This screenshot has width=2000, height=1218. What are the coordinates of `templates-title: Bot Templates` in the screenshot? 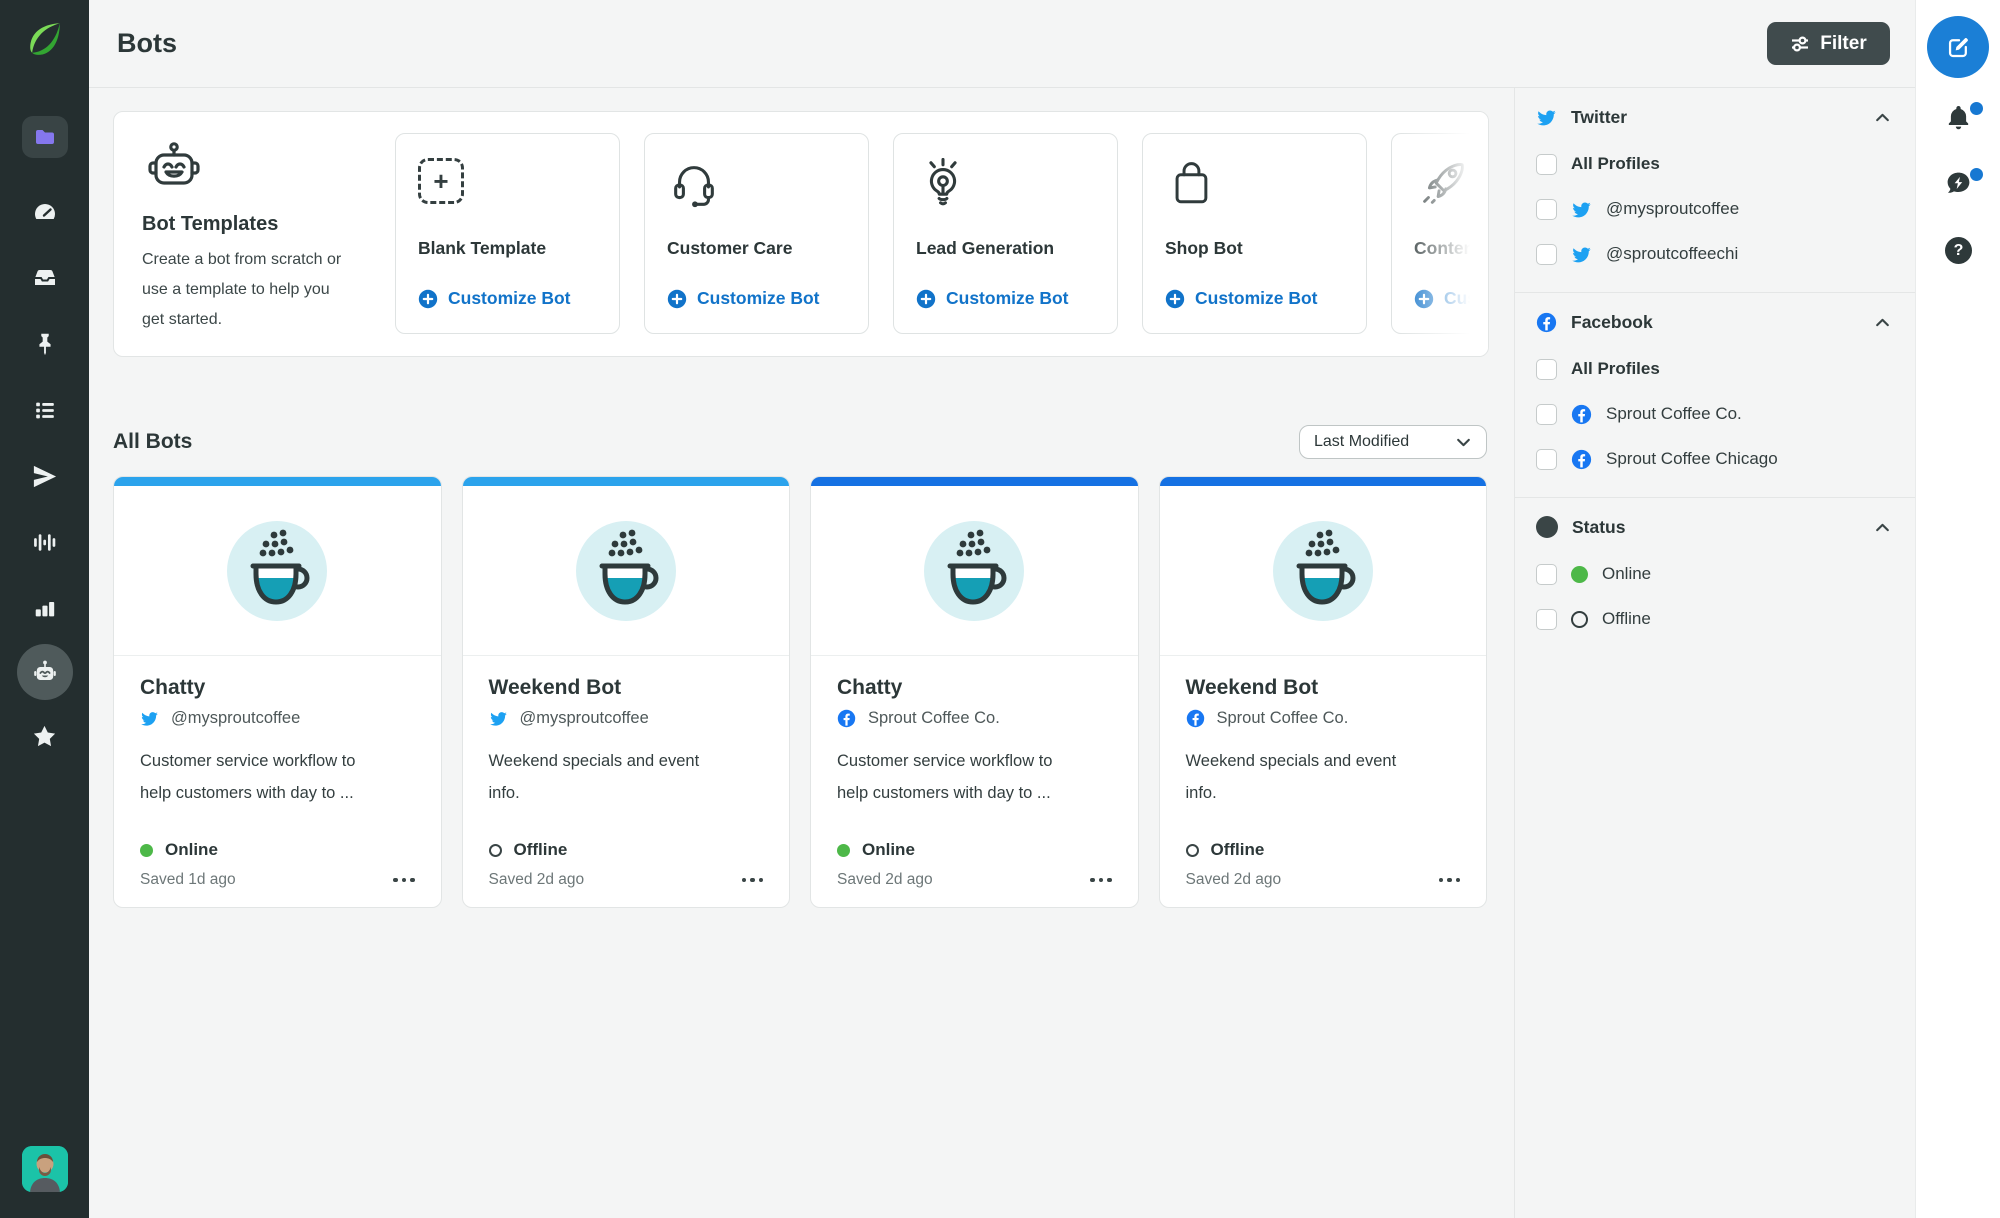 It's located at (210, 224).